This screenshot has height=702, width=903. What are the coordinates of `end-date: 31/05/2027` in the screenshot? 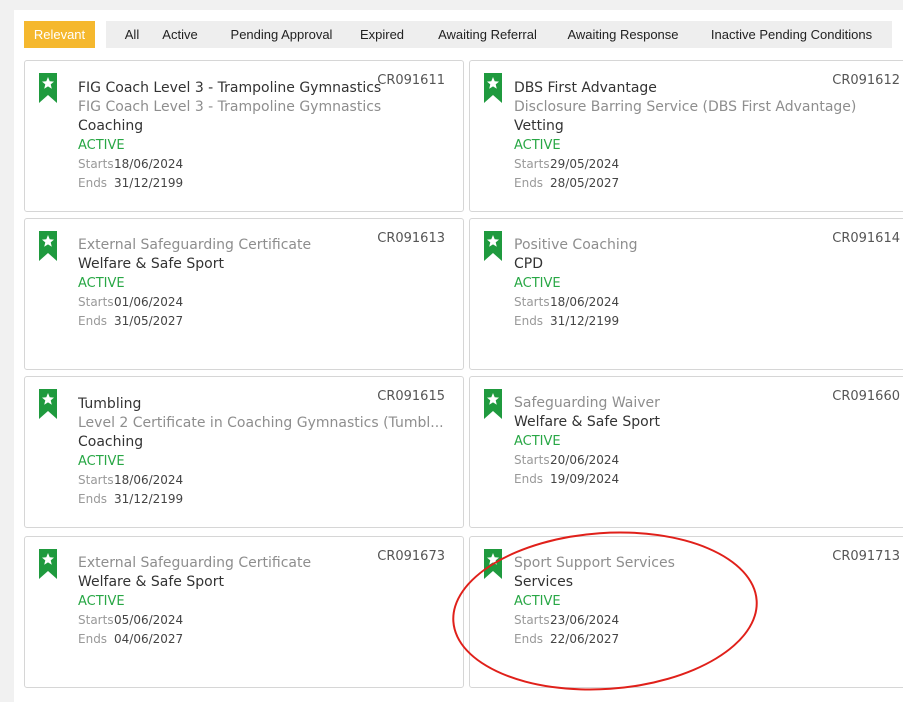 It's located at (149, 321).